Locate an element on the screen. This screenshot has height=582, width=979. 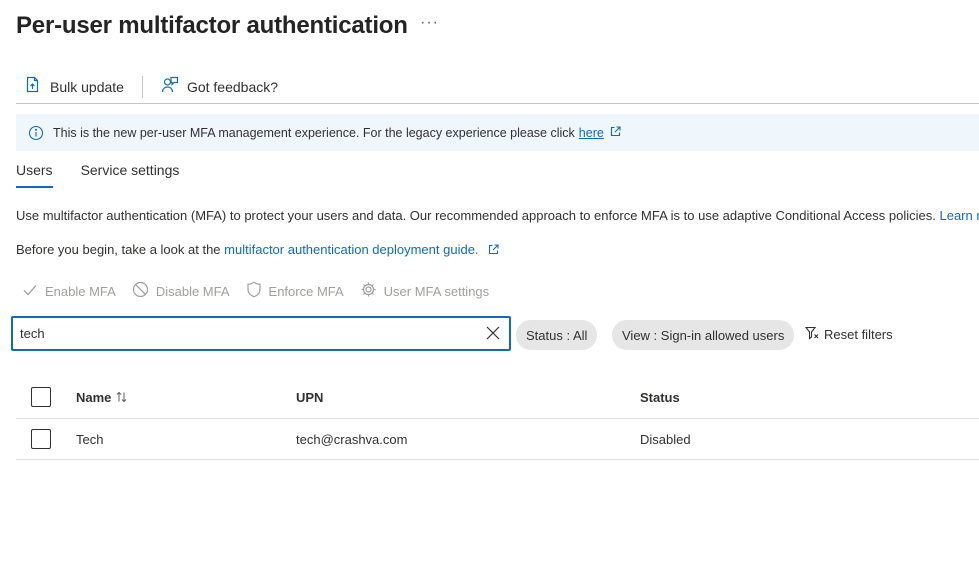
disable-mfa-button: Disable MFA is located at coordinates (181, 291).